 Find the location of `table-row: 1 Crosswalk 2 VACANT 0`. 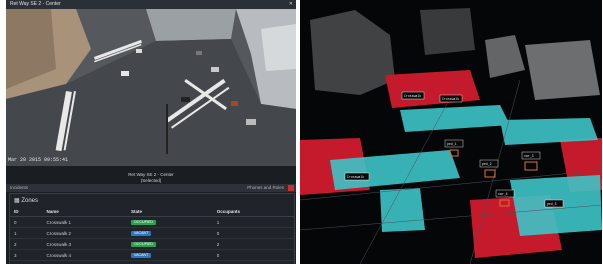

table-row: 1 Crosswalk 2 VACANT 0 is located at coordinates (152, 233).